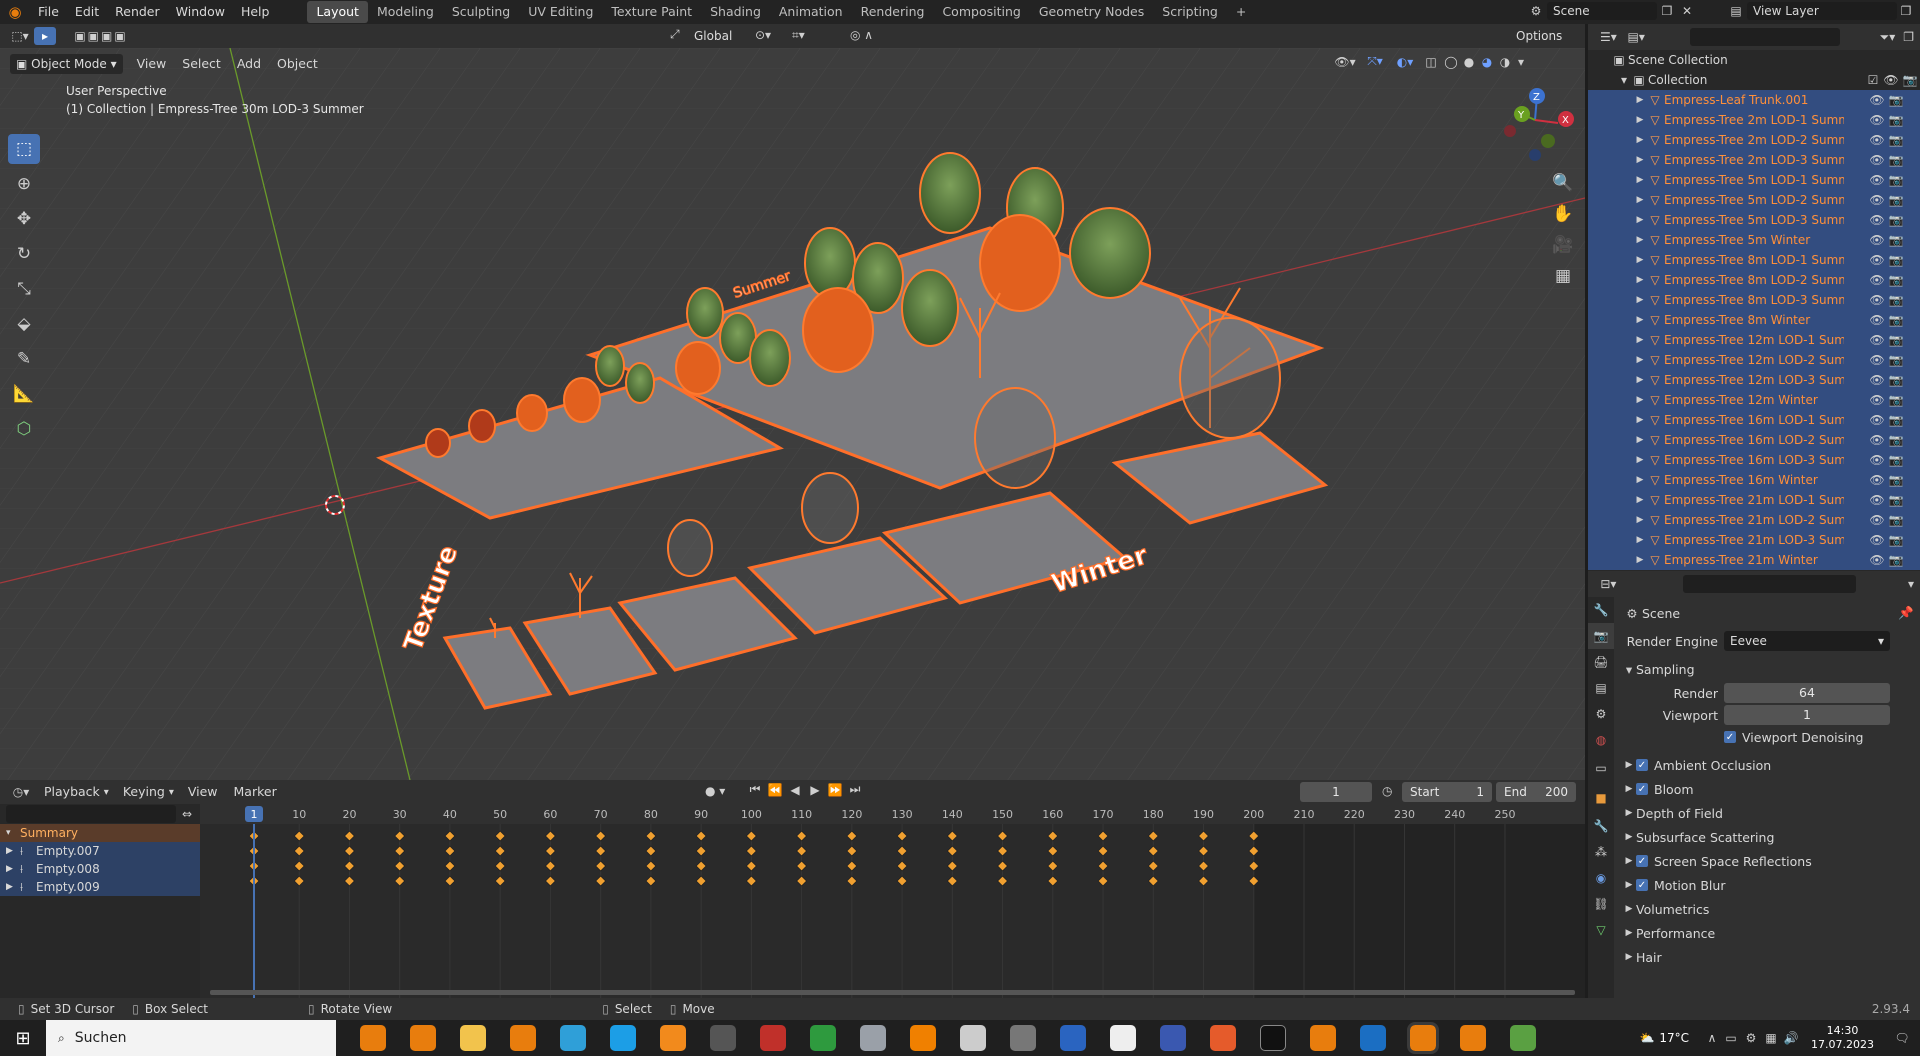 This screenshot has width=1920, height=1056. I want to click on play-reverse-icon: ◀, so click(795, 790).